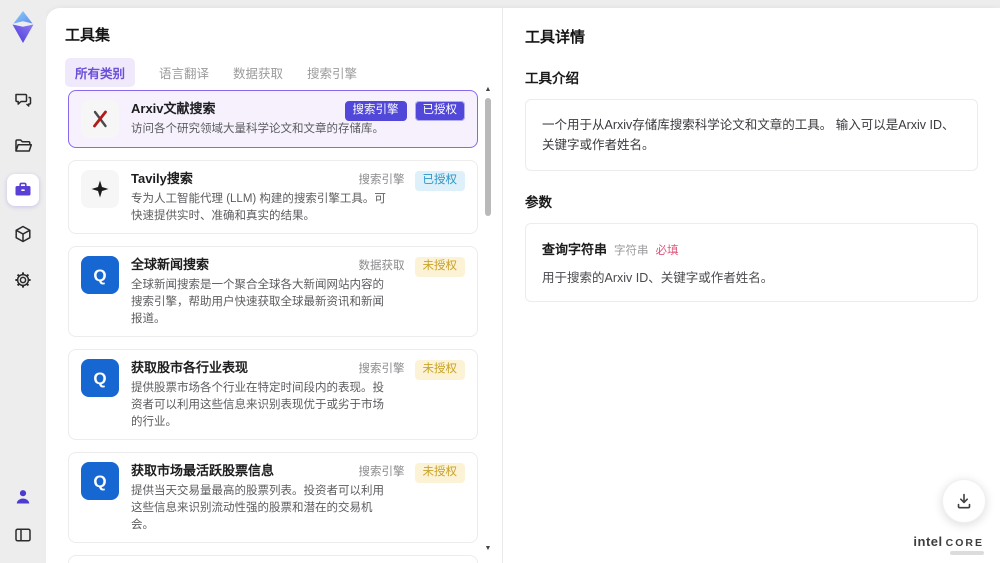  I want to click on gem-logo-icon, so click(23, 27).